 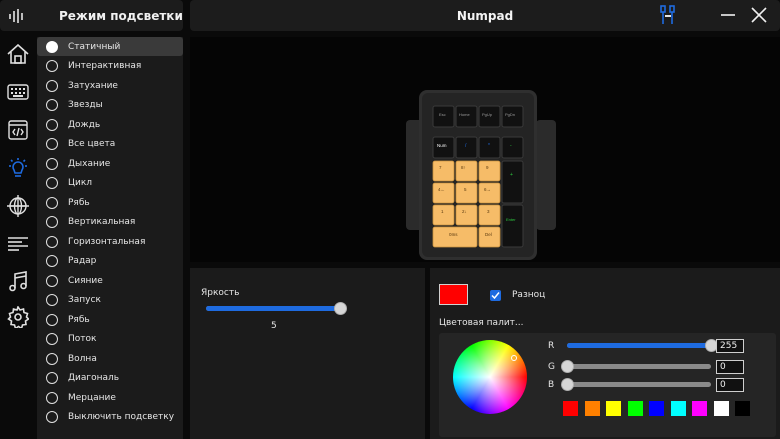 What do you see at coordinates (728, 15) in the screenshot?
I see `minimize-icon` at bounding box center [728, 15].